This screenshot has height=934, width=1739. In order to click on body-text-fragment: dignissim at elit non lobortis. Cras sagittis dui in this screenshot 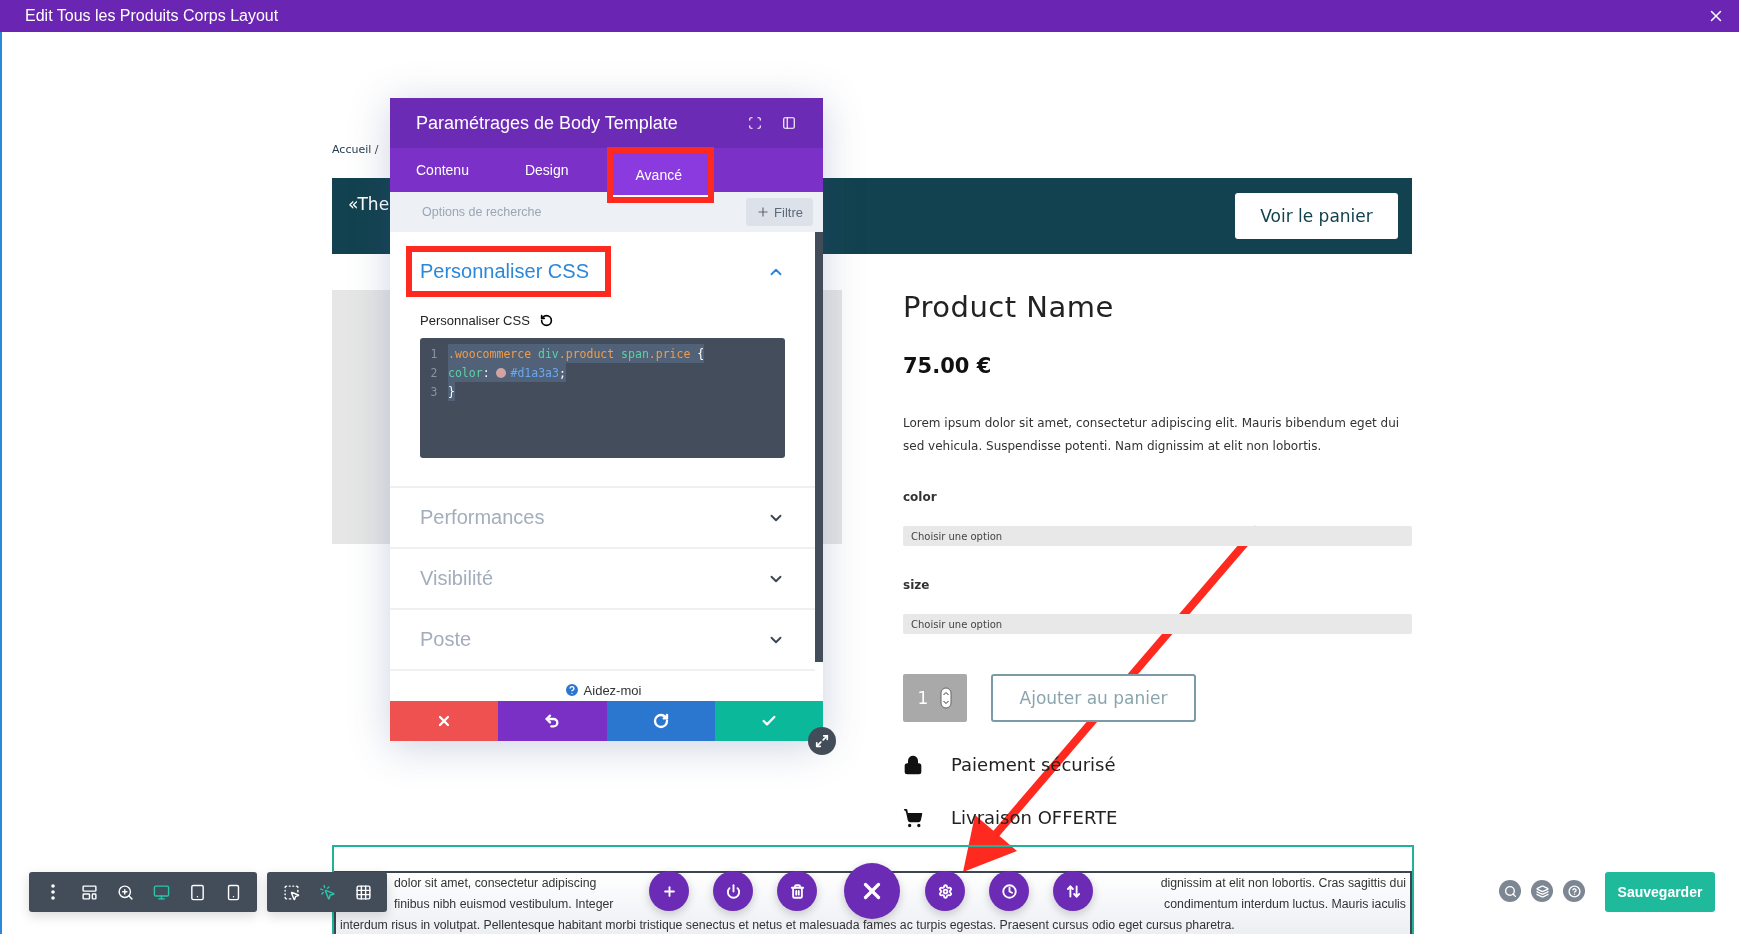, I will do `click(1283, 883)`.